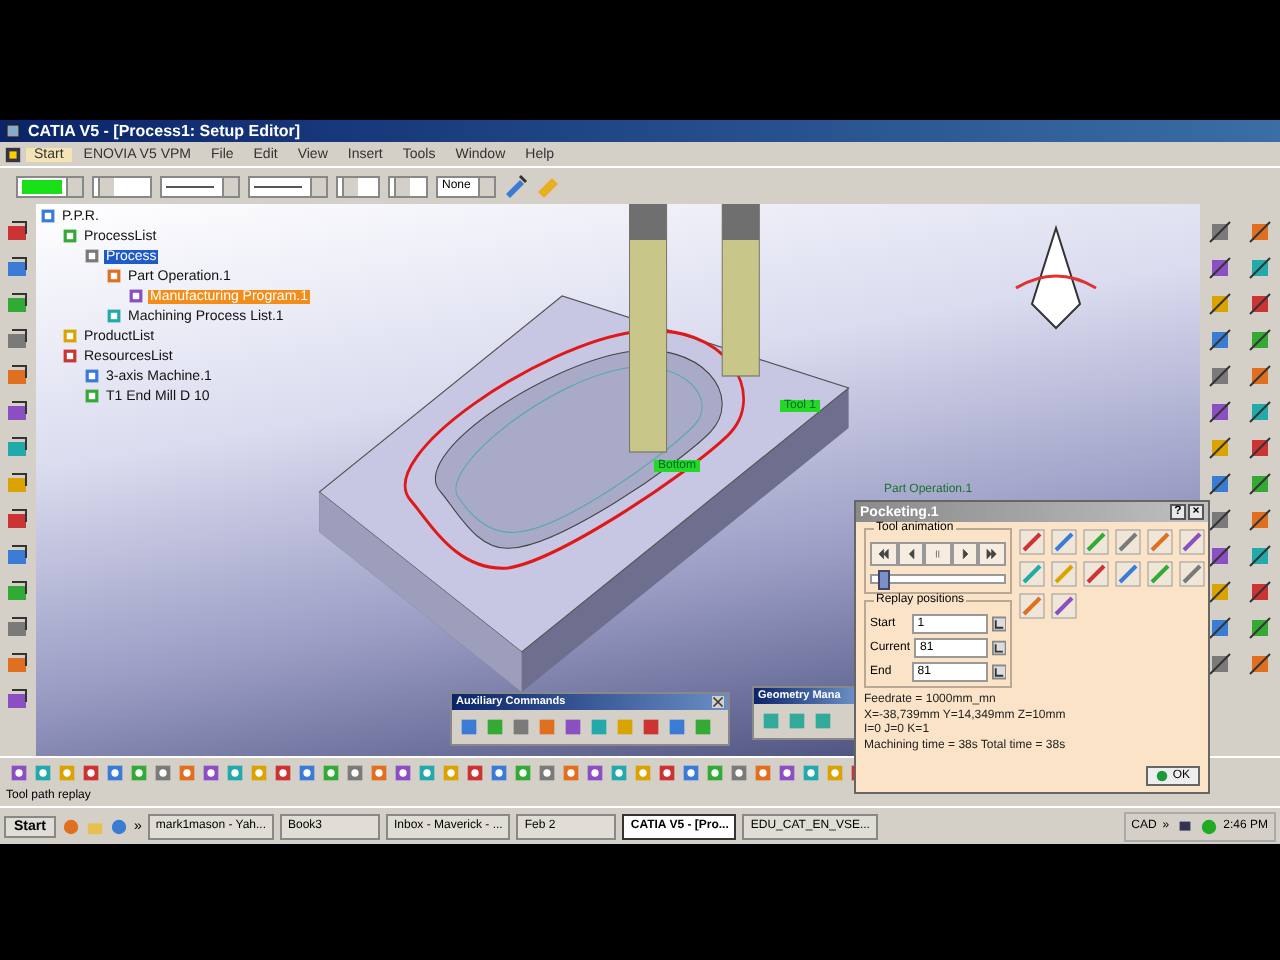 The image size is (1280, 960). I want to click on compass-drawing, so click(1056, 278).